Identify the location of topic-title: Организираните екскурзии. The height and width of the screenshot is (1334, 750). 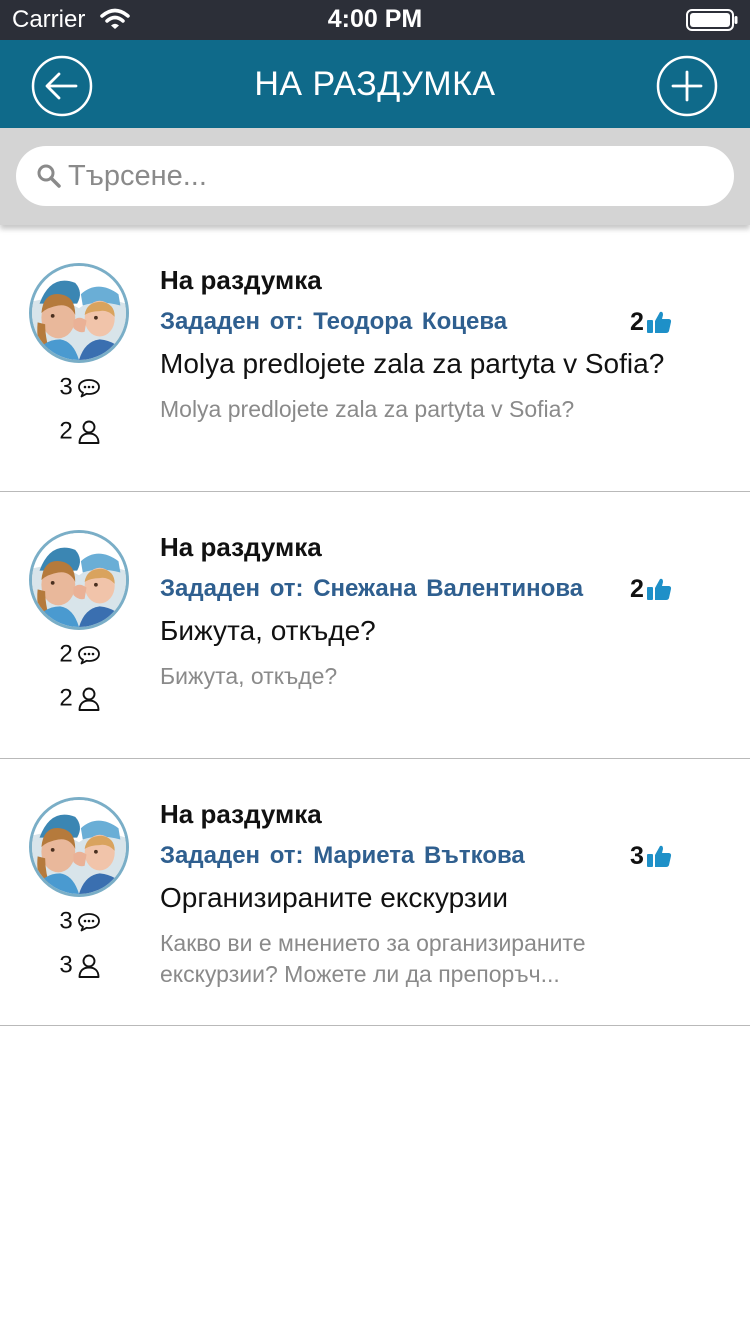
(445, 898).